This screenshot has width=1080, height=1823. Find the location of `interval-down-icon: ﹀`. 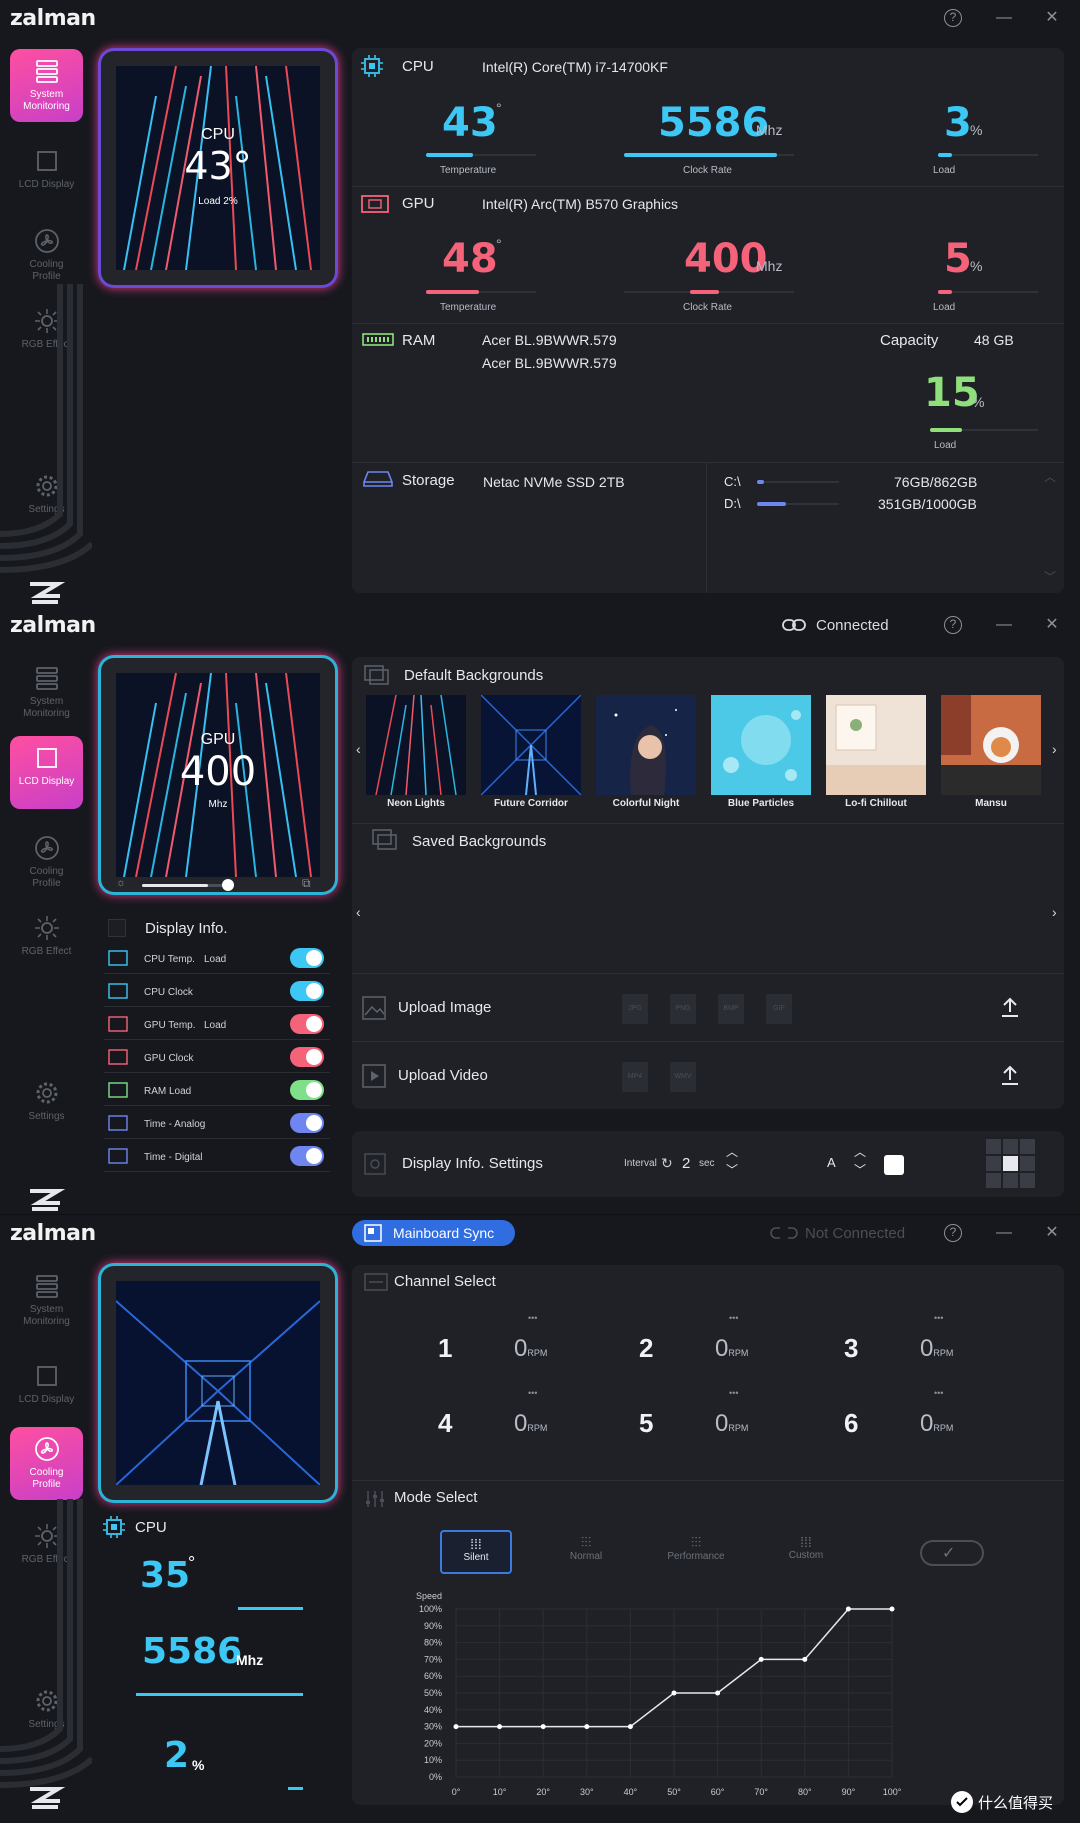

interval-down-icon: ﹀ is located at coordinates (732, 1169).